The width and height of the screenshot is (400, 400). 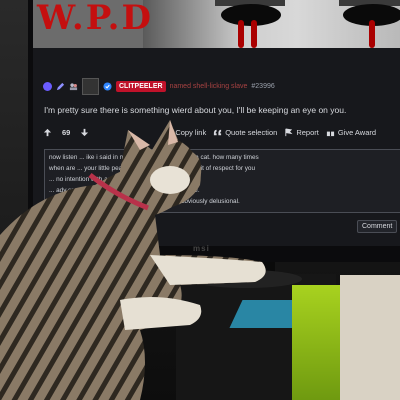 What do you see at coordinates (208, 270) in the screenshot?
I see `cat-paw-right` at bounding box center [208, 270].